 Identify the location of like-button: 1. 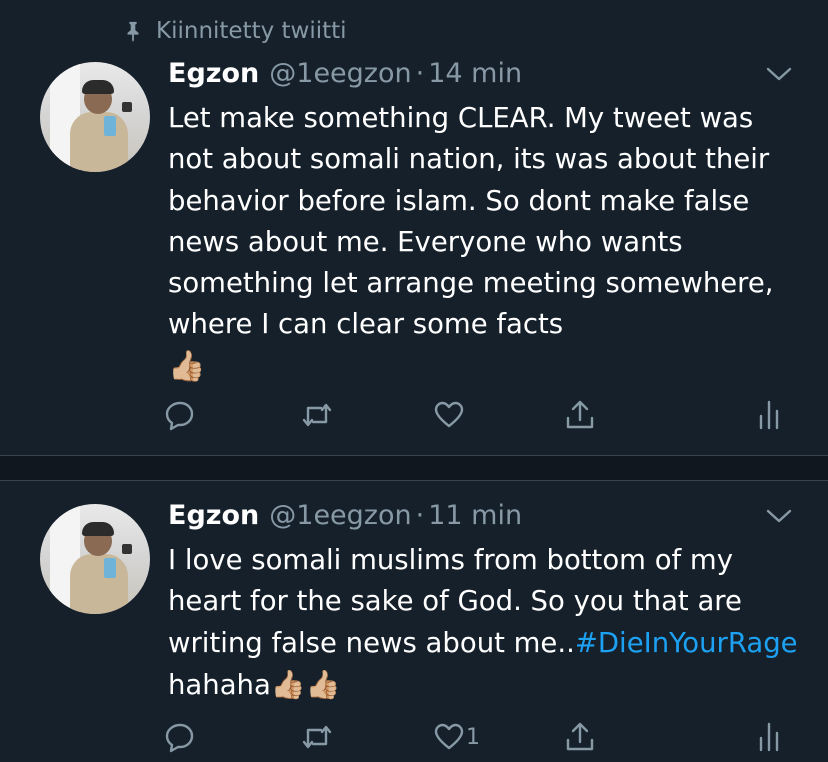
(456, 737).